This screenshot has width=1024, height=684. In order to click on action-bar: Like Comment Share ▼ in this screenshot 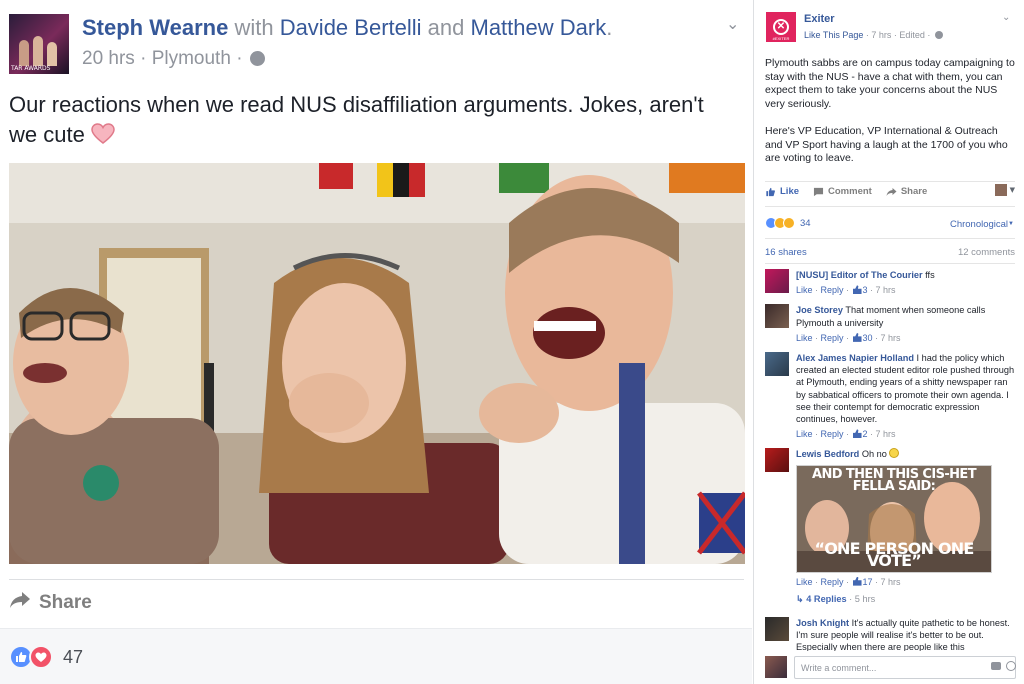, I will do `click(891, 190)`.